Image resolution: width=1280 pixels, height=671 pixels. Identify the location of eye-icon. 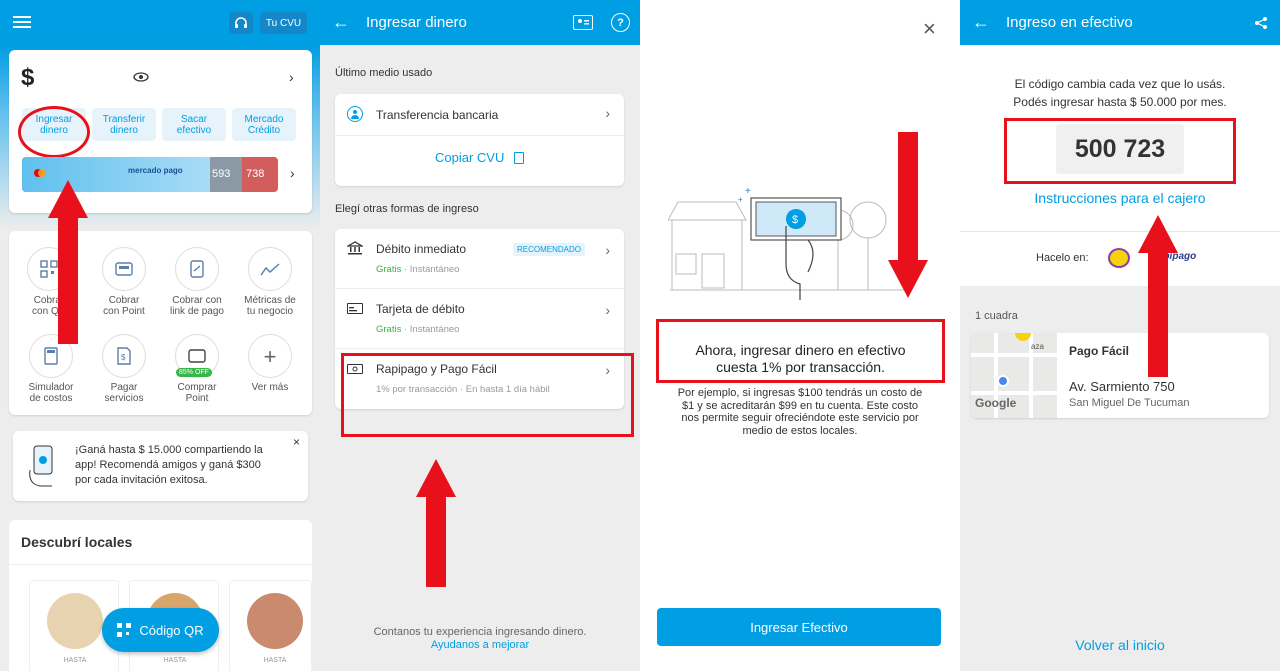
(141, 77).